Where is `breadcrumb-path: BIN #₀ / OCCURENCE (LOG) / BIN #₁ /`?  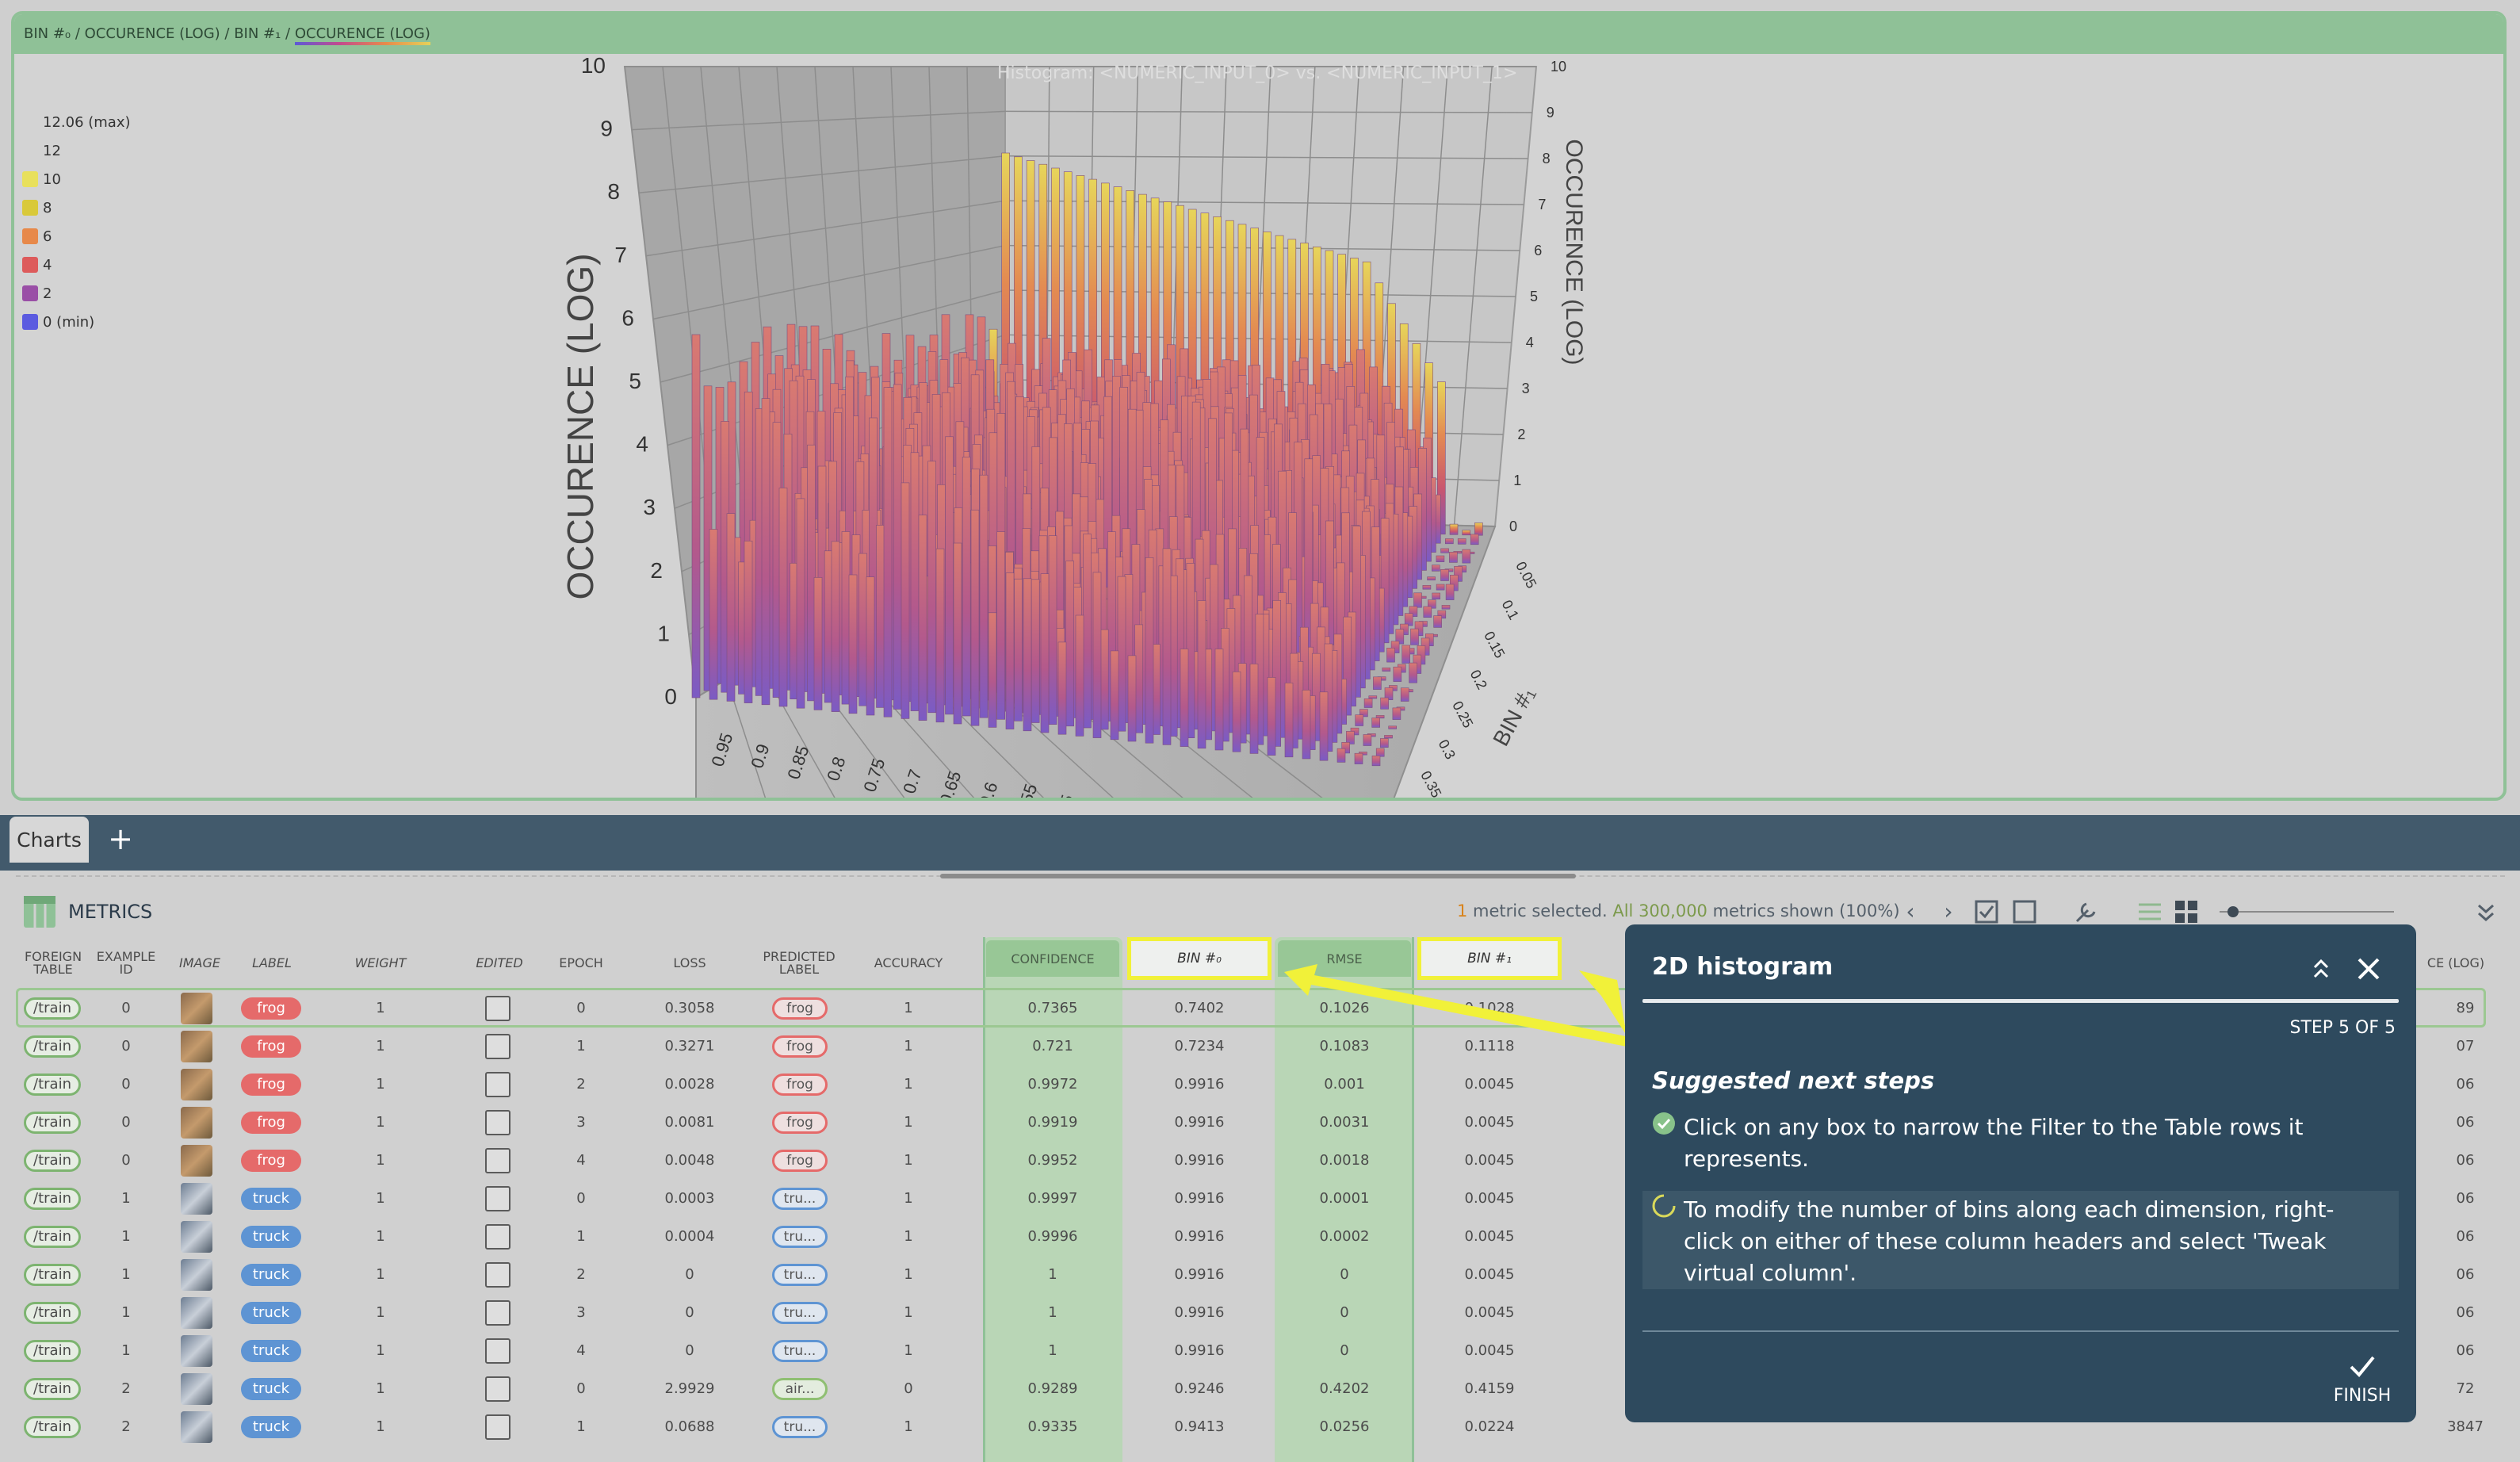
breadcrumb-path: BIN #₀ / OCCURENCE (LOG) / BIN #₁ / is located at coordinates (159, 33).